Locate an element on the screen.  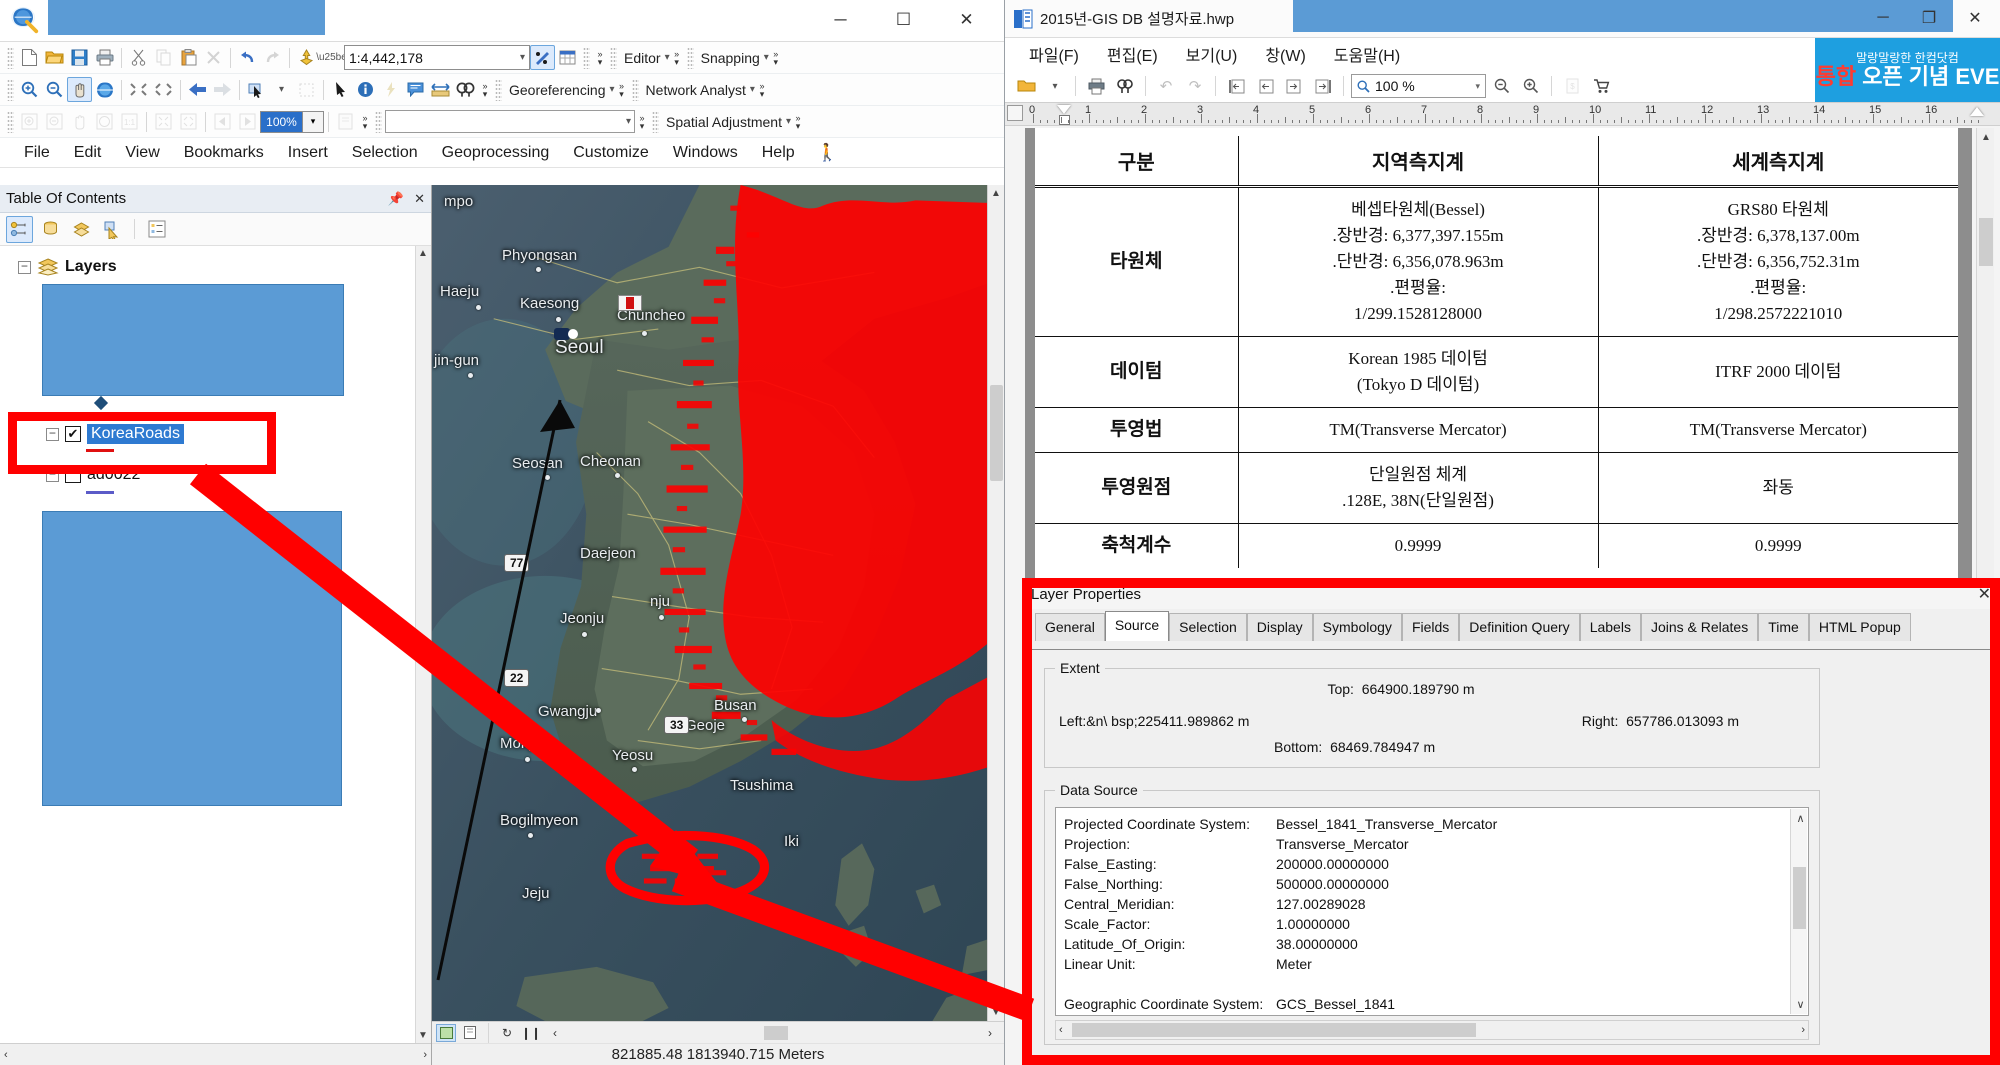
identify-icon is located at coordinates (365, 89).